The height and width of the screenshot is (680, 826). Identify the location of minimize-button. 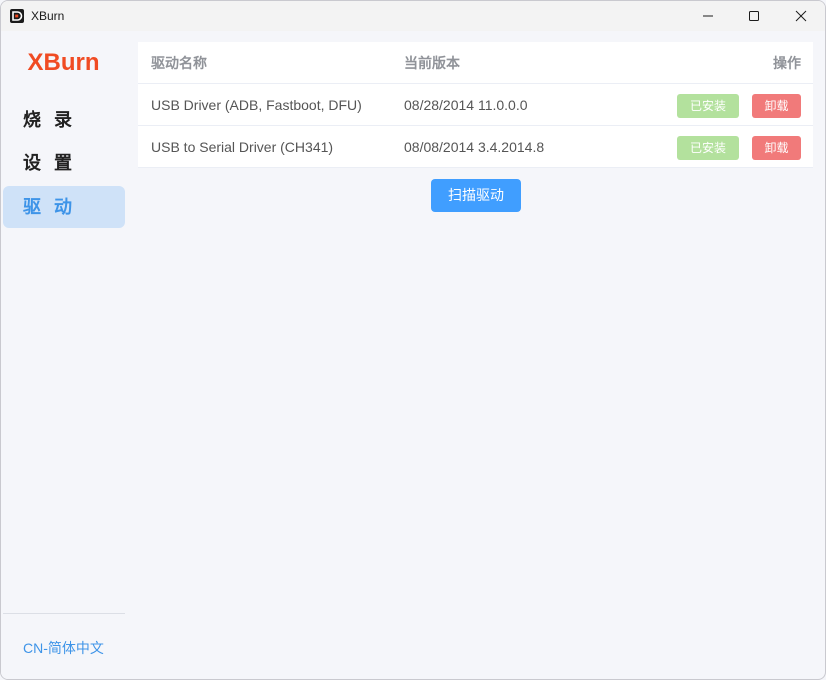
(708, 16).